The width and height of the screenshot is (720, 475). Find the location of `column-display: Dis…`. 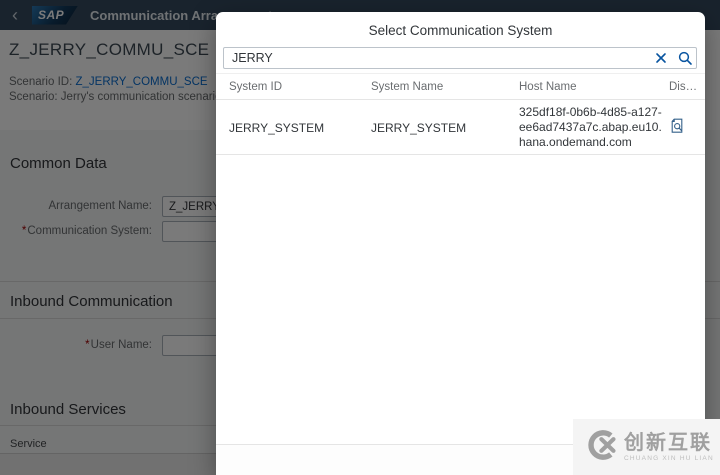

column-display: Dis… is located at coordinates (683, 86).